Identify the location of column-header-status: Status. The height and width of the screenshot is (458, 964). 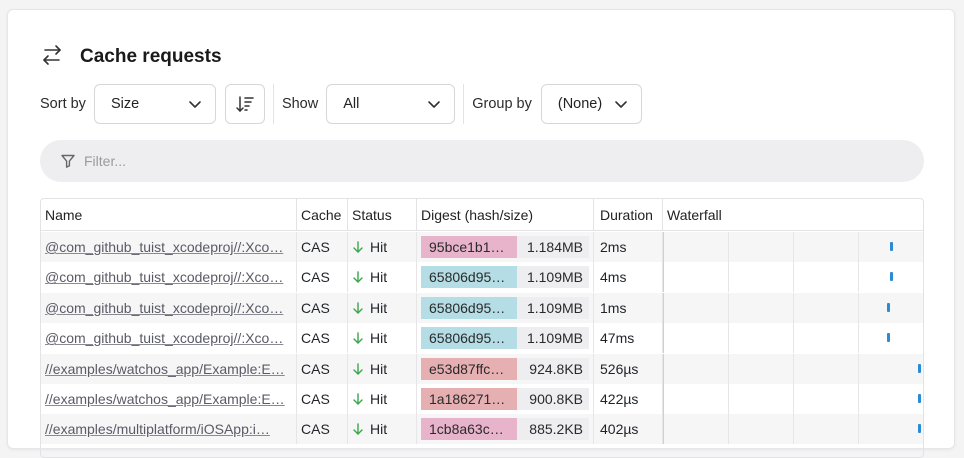
(382, 215).